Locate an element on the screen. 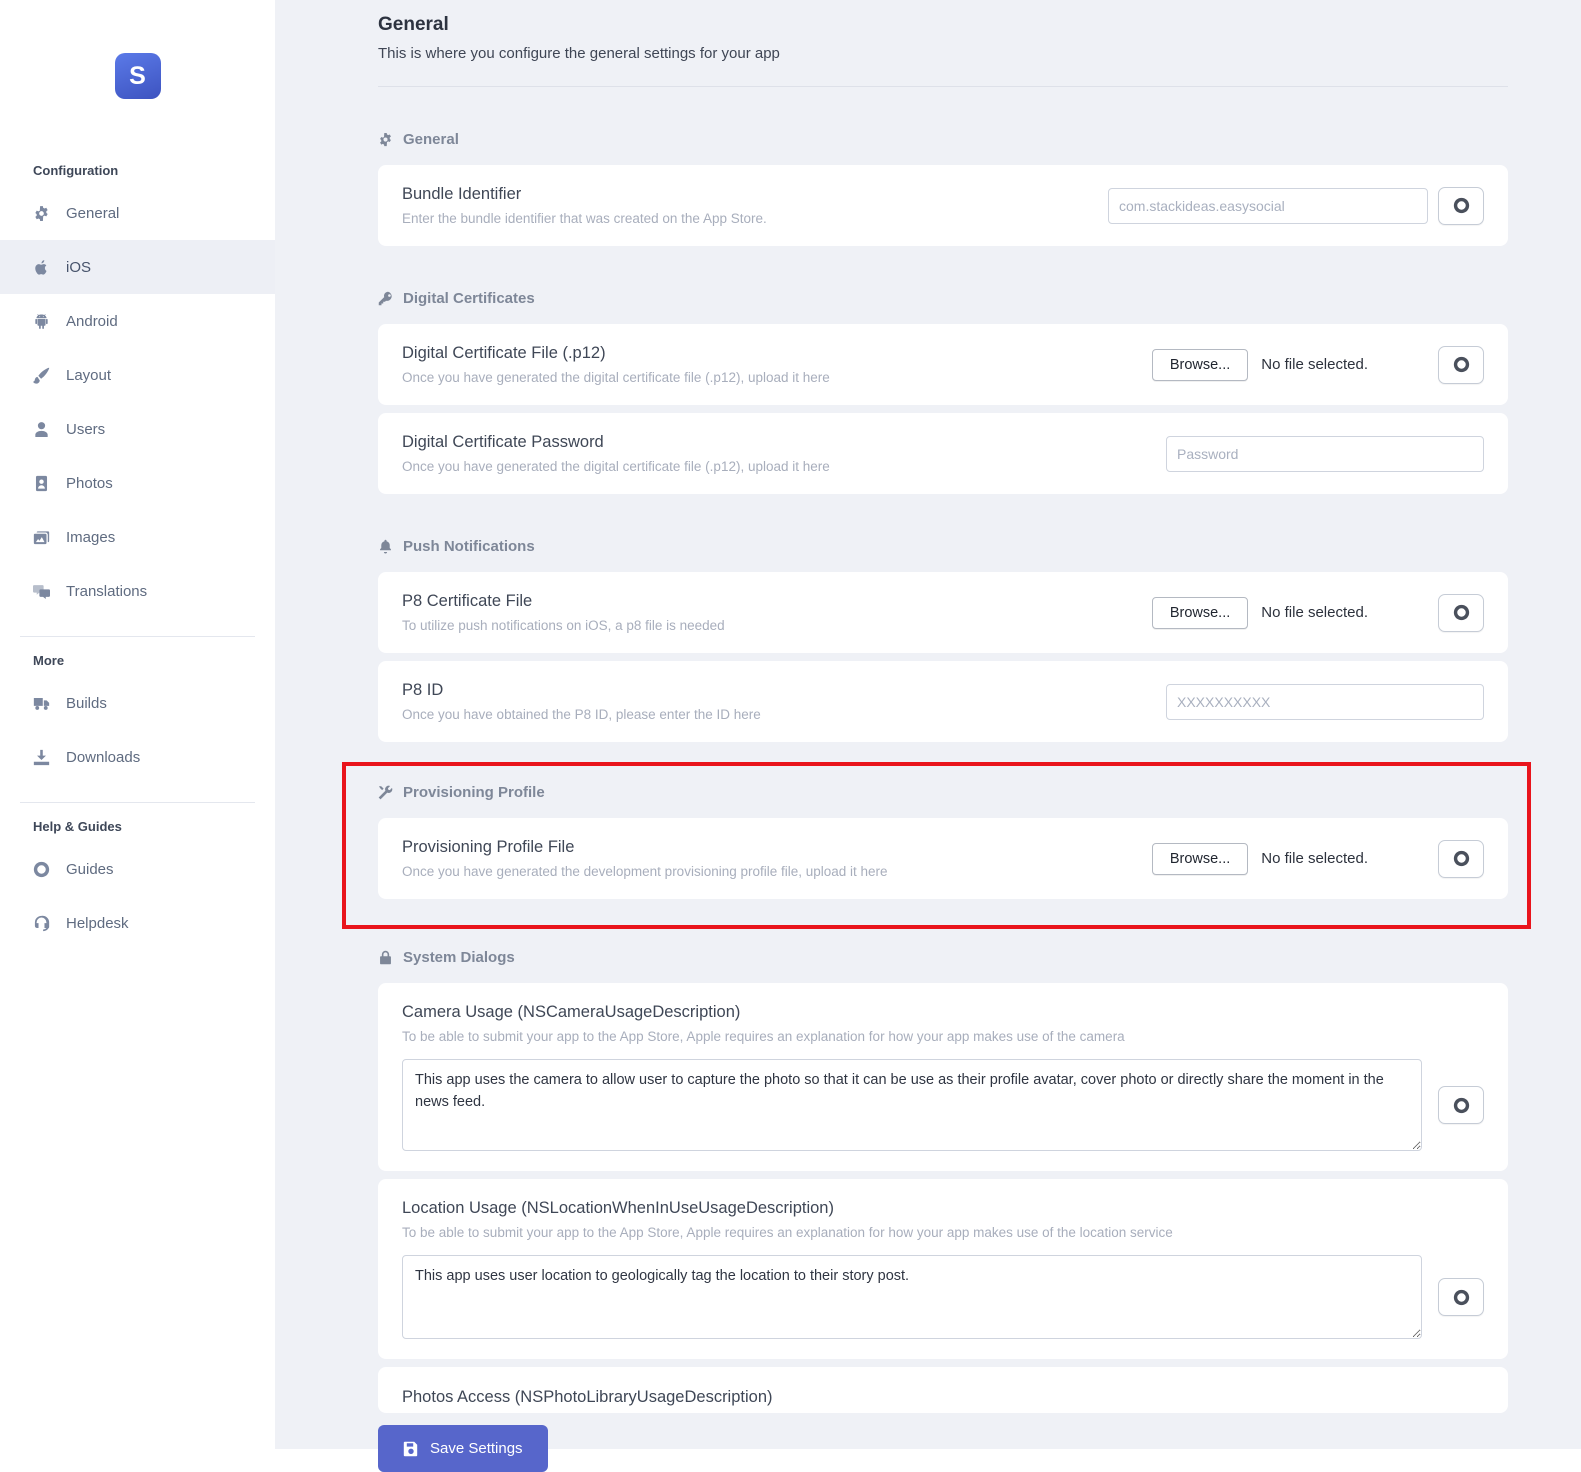  gear-icon is located at coordinates (385, 139).